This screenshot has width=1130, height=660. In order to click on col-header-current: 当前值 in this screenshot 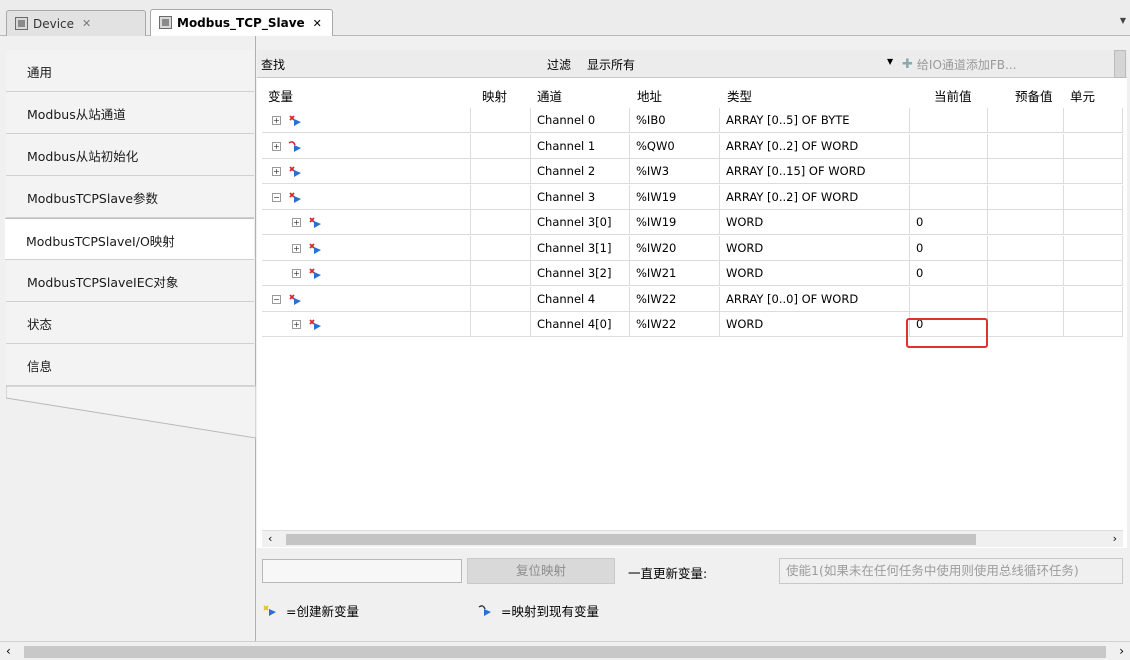, I will do `click(953, 96)`.